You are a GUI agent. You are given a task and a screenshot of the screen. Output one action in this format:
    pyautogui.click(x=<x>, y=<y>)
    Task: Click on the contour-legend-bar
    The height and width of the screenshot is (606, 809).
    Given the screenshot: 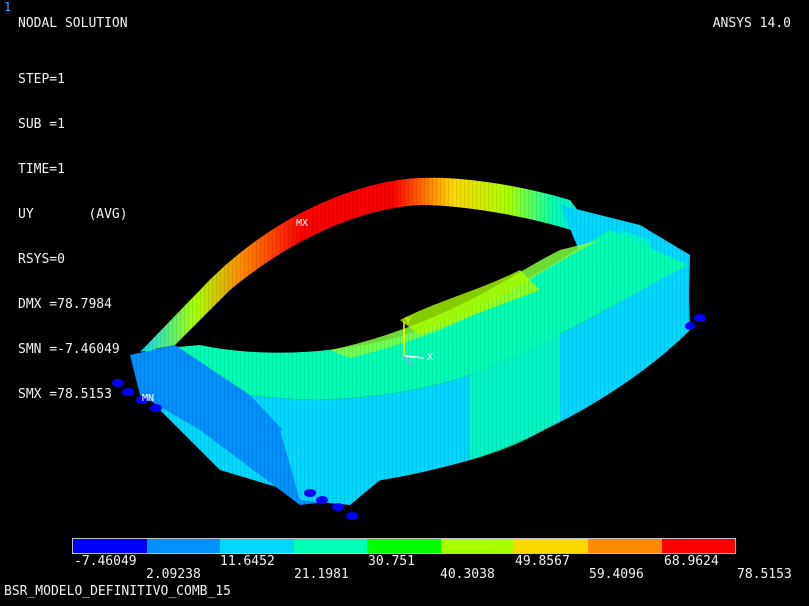 What is the action you would take?
    pyautogui.click(x=404, y=546)
    